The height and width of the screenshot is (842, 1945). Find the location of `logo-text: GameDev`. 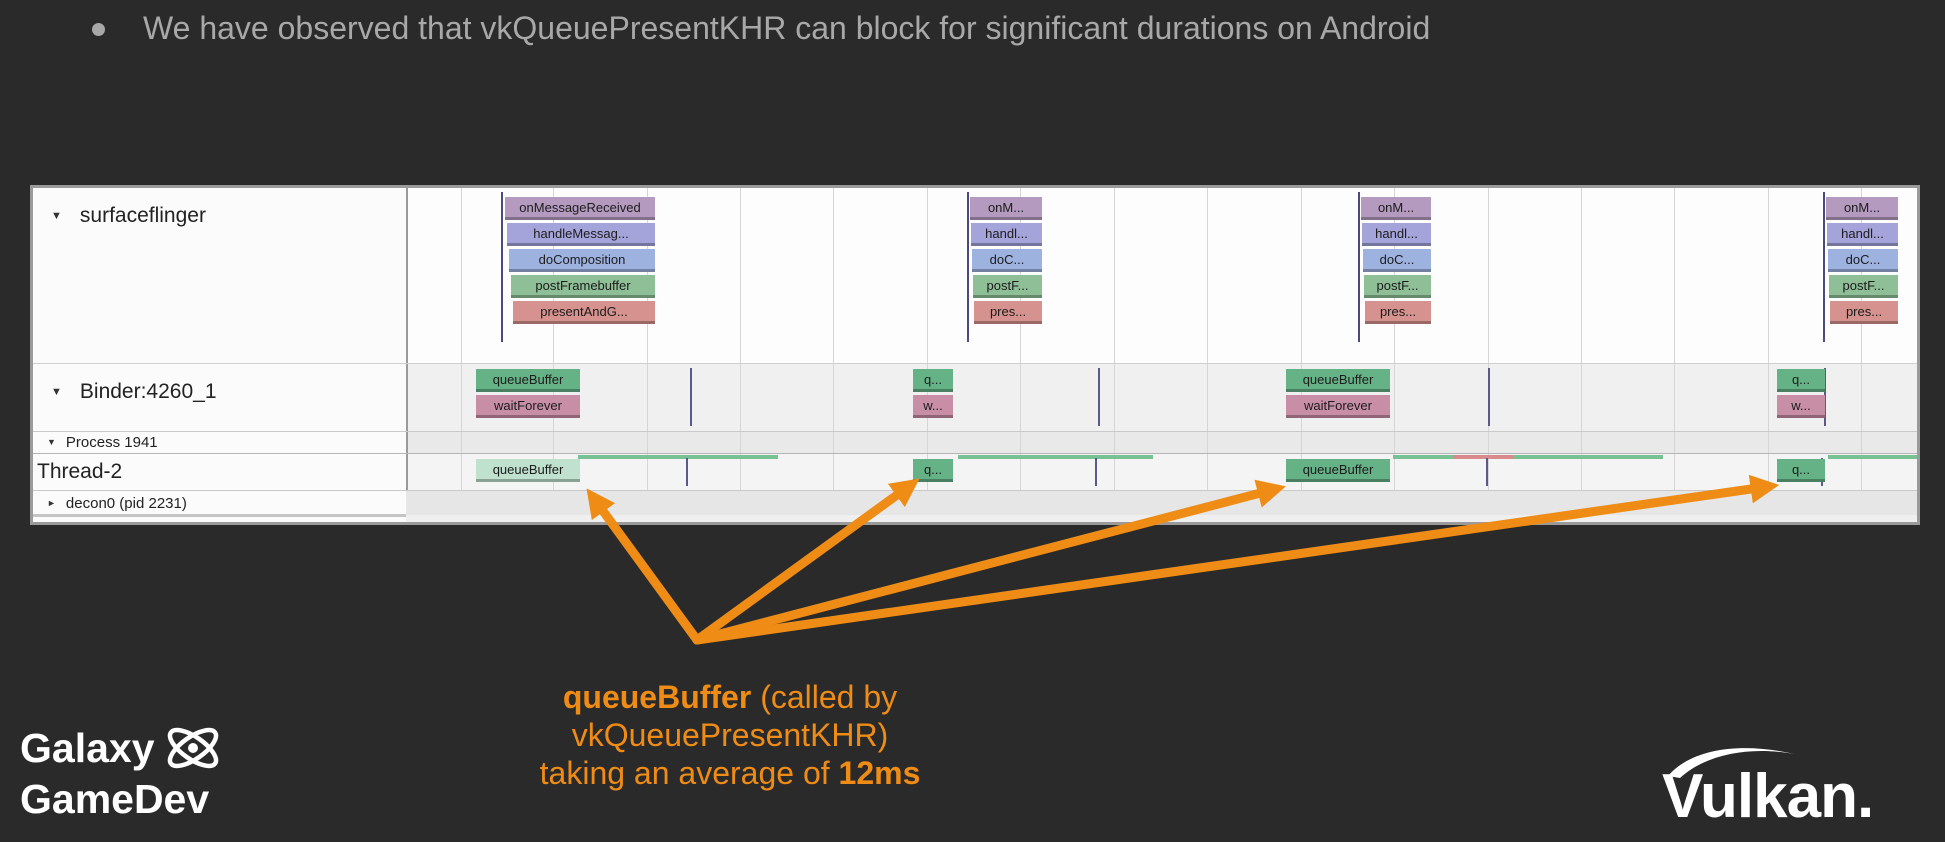

logo-text: GameDev is located at coordinates (115, 799).